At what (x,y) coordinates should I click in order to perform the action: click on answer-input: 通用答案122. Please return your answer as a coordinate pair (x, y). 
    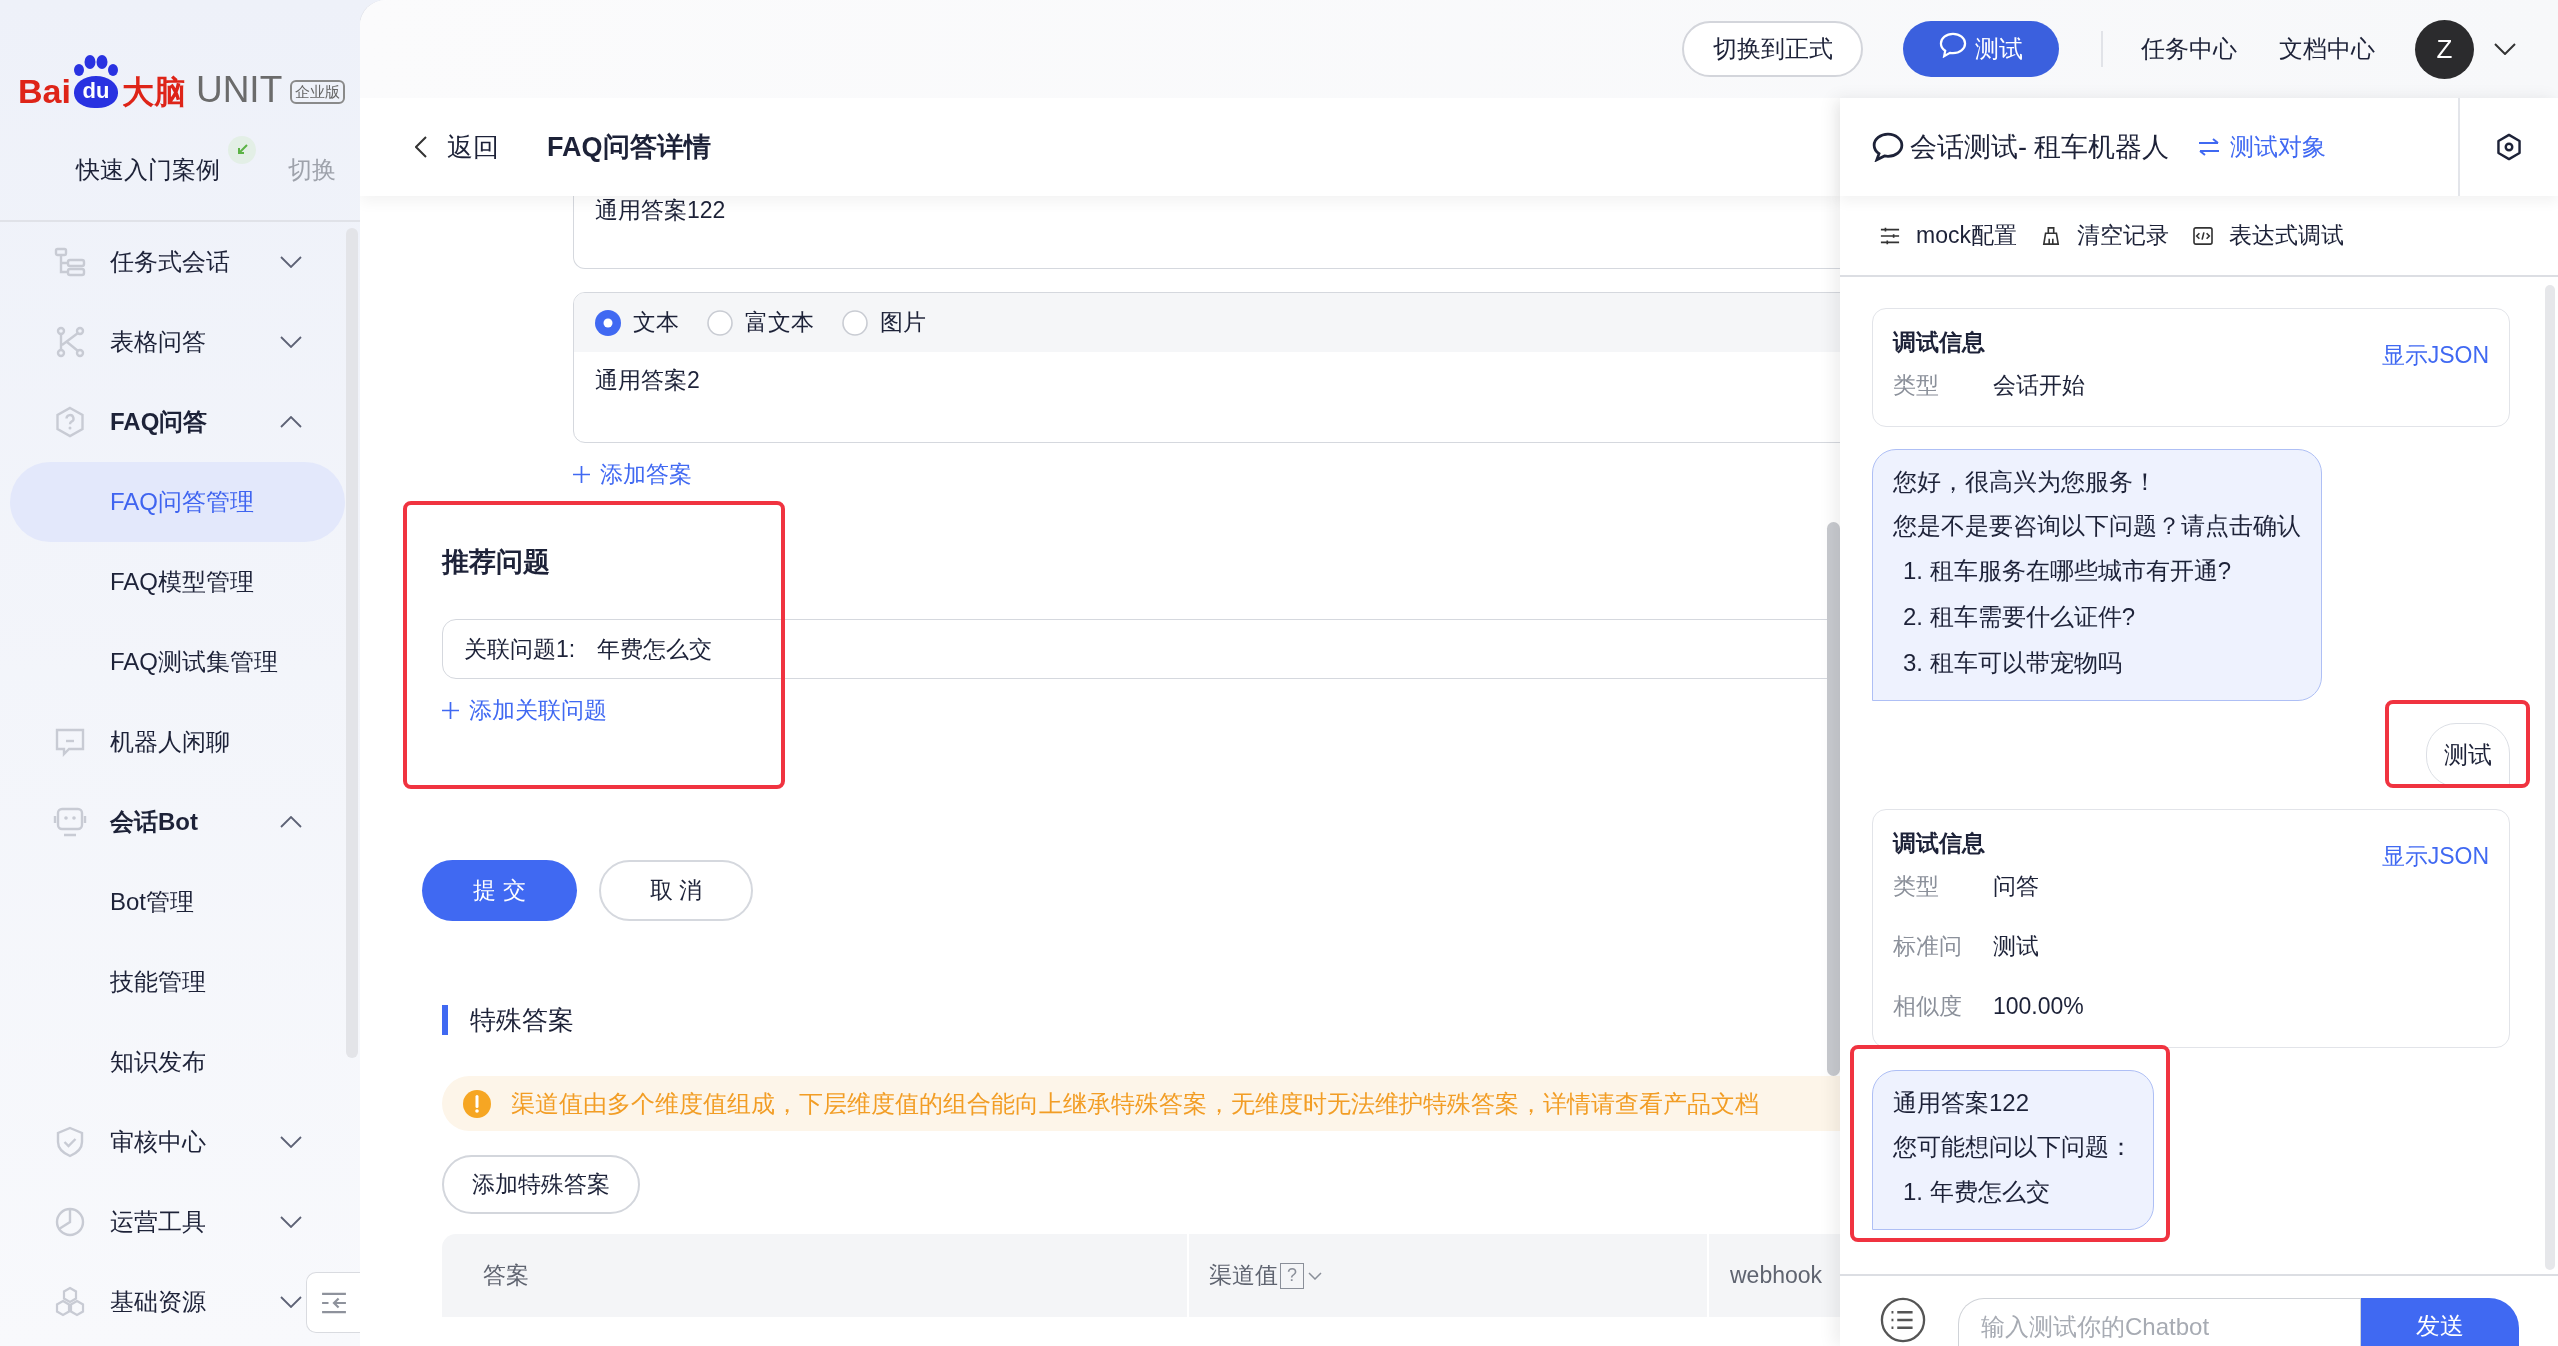
    Looking at the image, I should click on (1207, 210).